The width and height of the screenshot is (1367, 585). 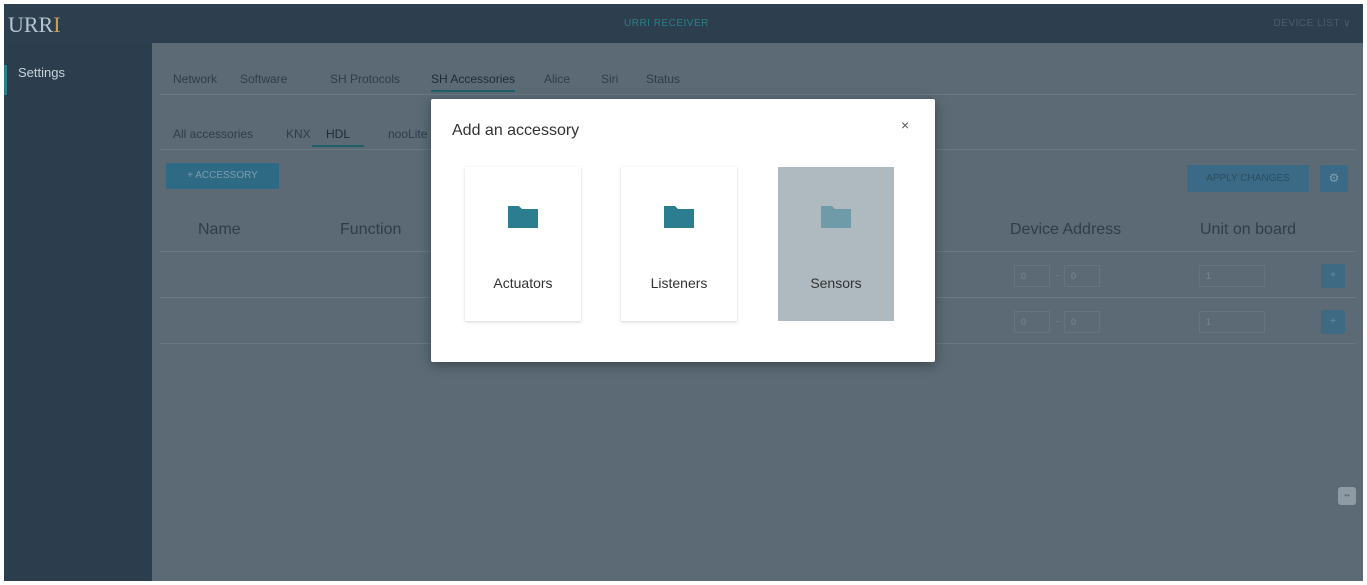 What do you see at coordinates (263, 79) in the screenshot?
I see `tab-software: Software` at bounding box center [263, 79].